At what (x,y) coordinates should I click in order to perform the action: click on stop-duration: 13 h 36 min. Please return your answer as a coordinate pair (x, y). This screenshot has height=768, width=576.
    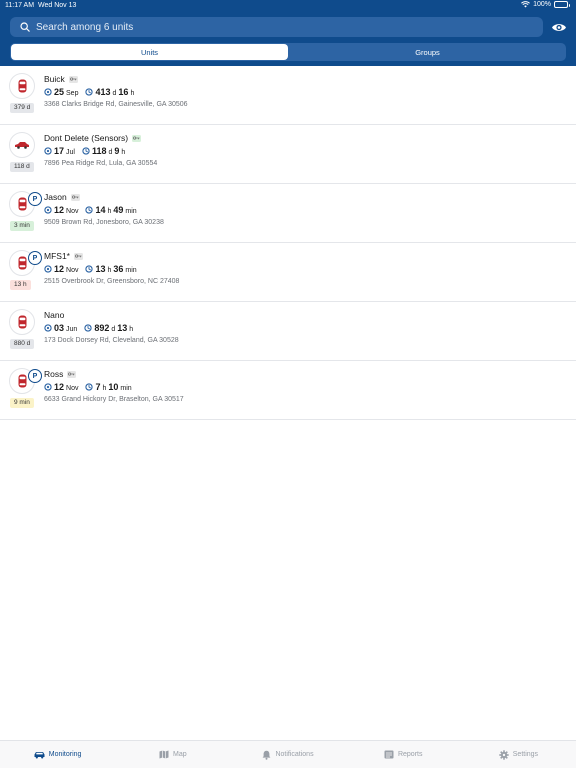
    Looking at the image, I should click on (111, 269).